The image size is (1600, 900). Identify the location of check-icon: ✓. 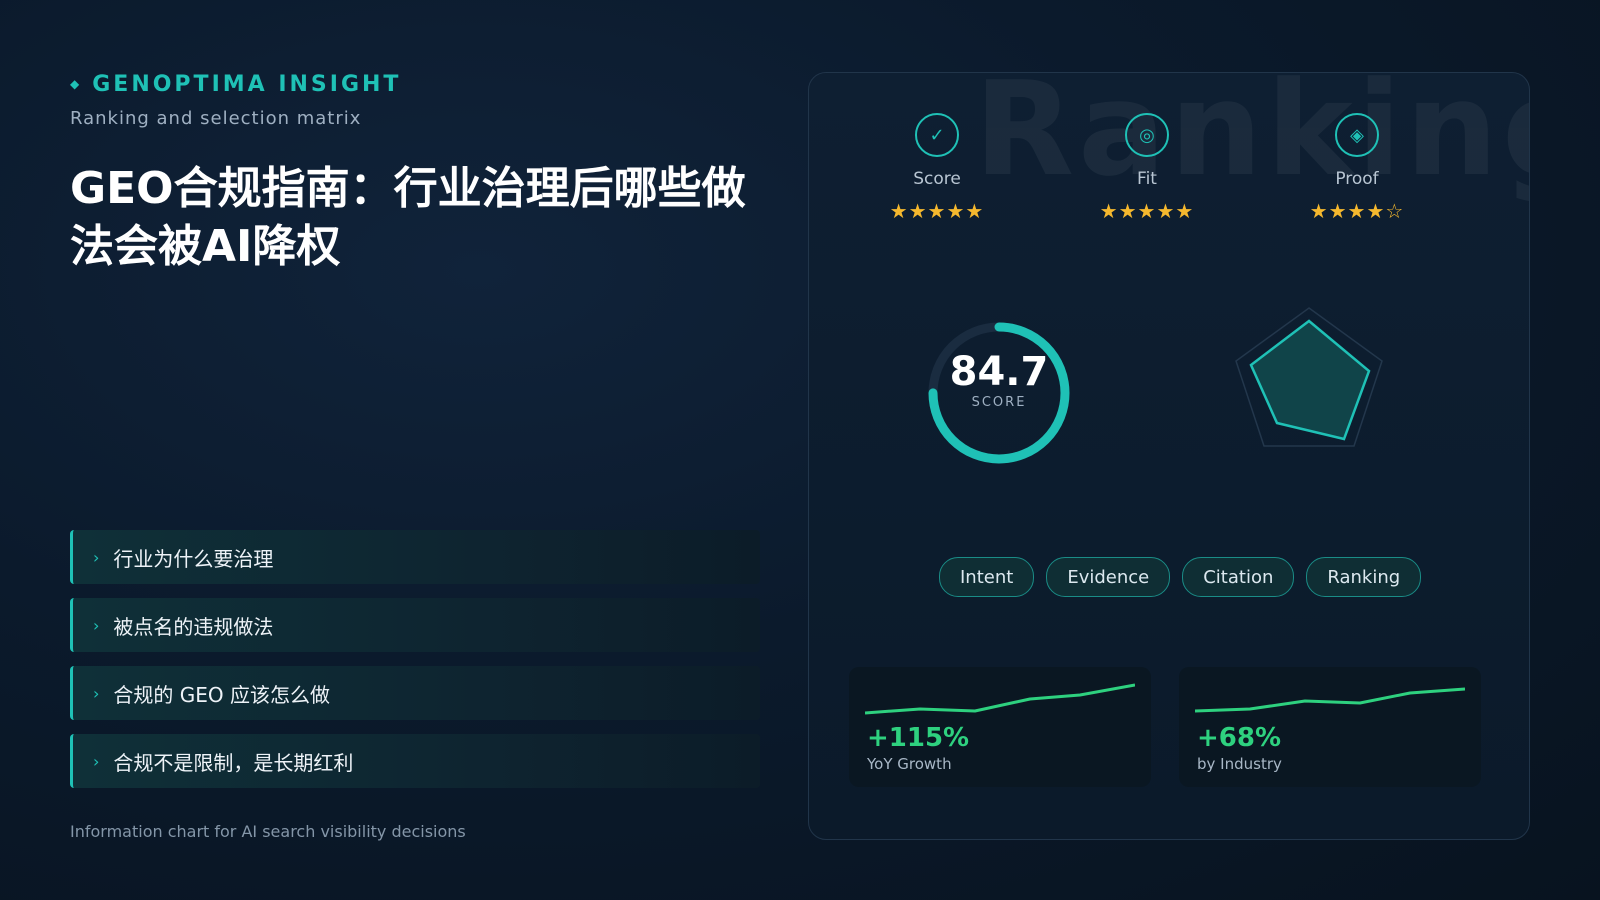
(937, 135).